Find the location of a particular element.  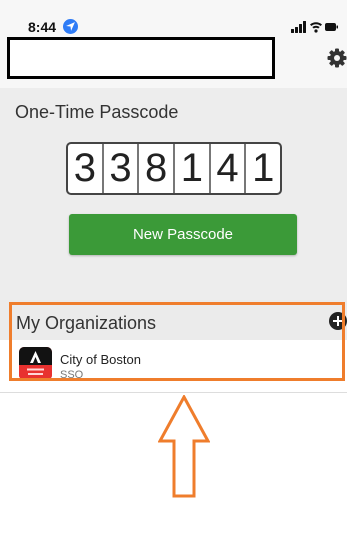

highlight-annotation is located at coordinates (177, 341).